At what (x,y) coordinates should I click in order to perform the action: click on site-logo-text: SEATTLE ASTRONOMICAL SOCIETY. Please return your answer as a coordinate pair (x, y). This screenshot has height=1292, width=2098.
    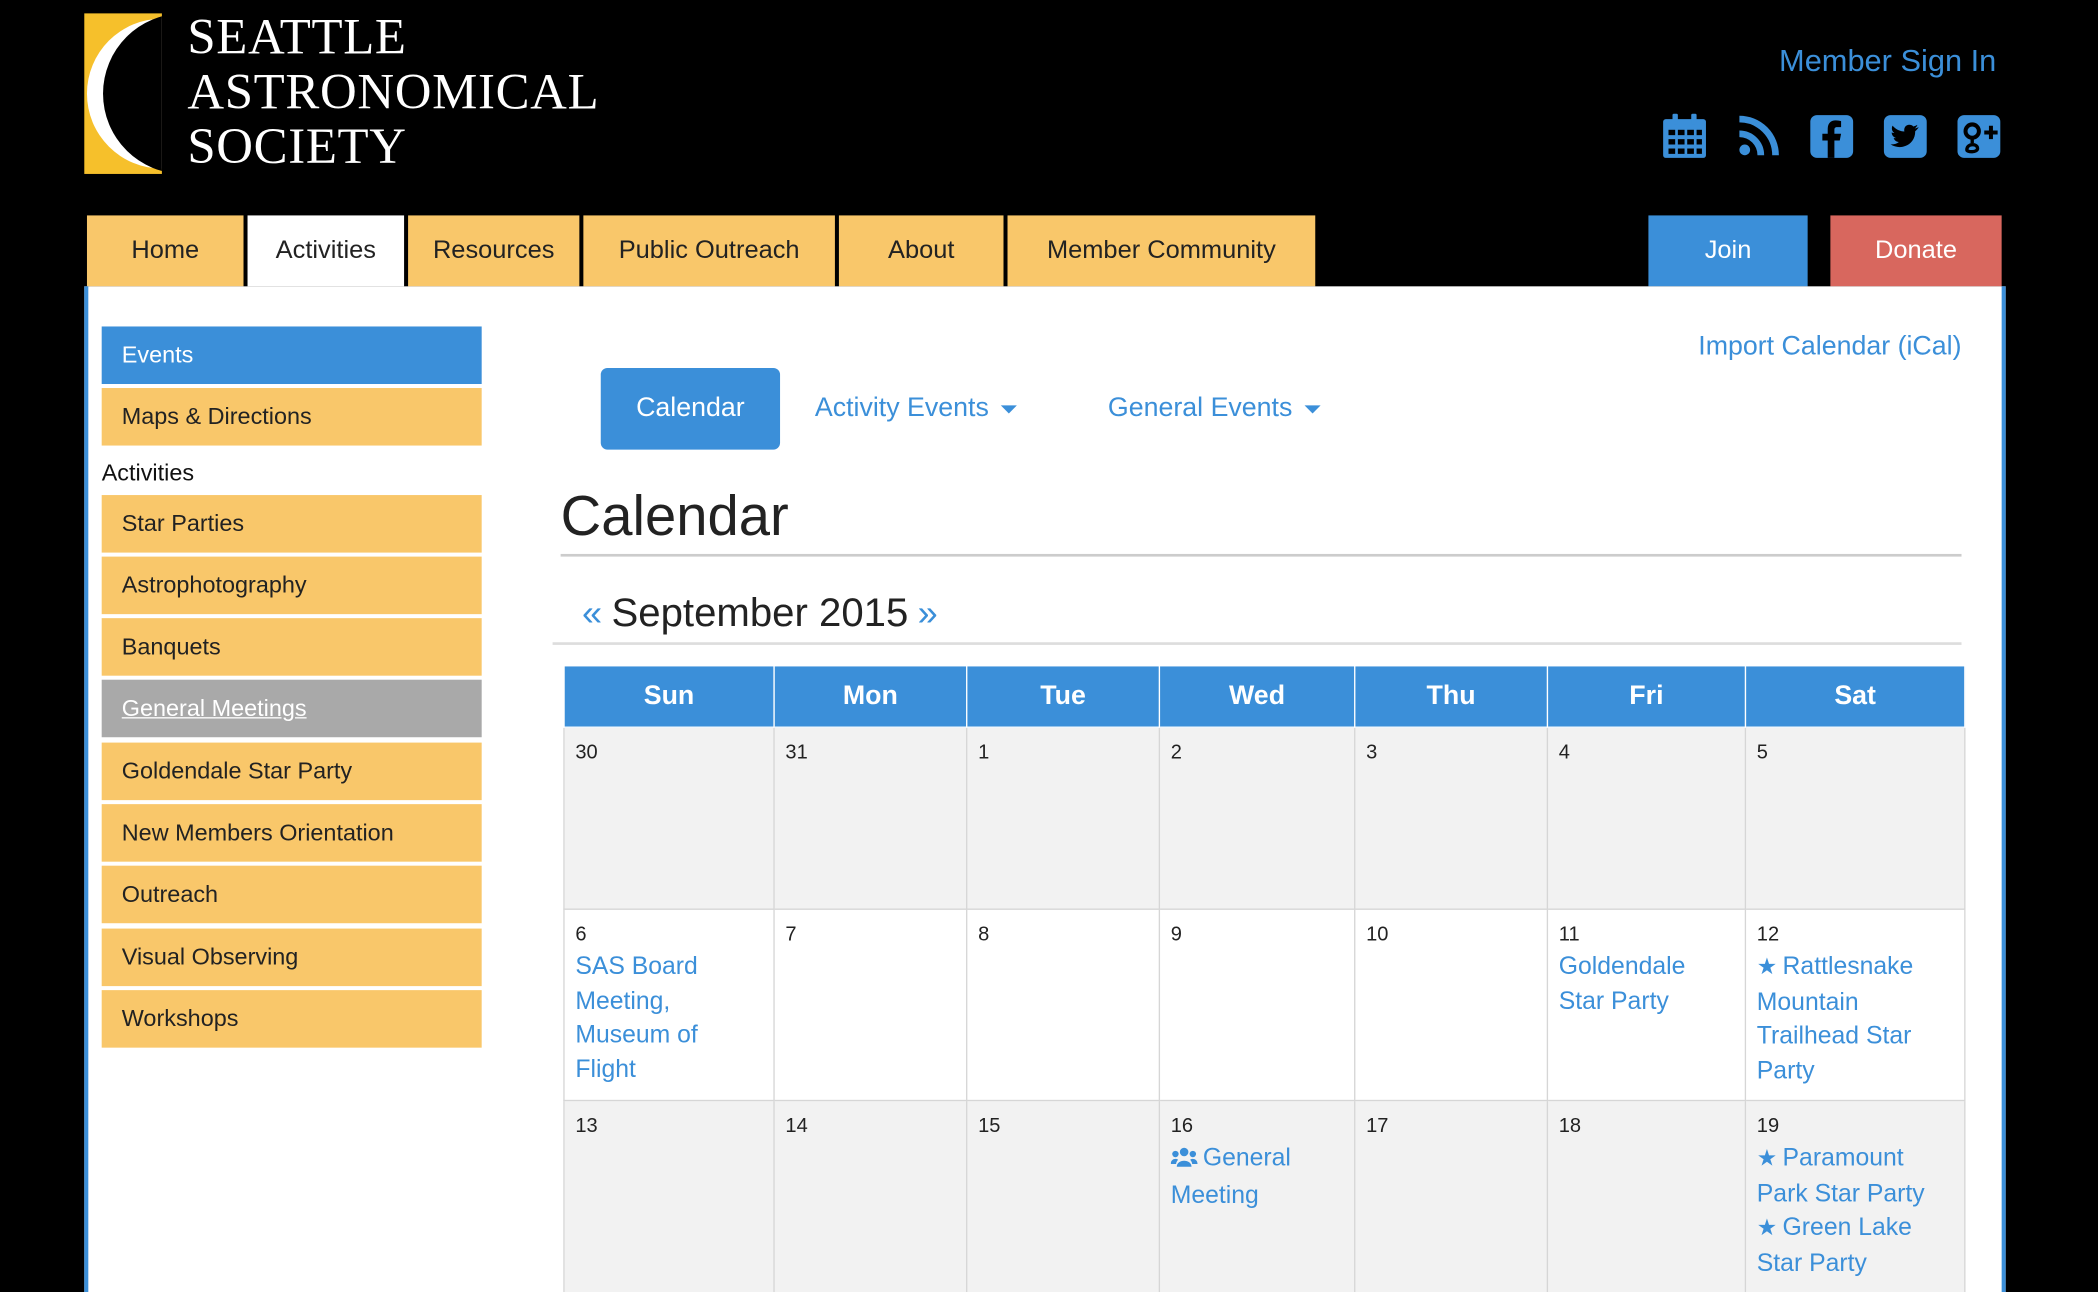
    Looking at the image, I should click on (393, 92).